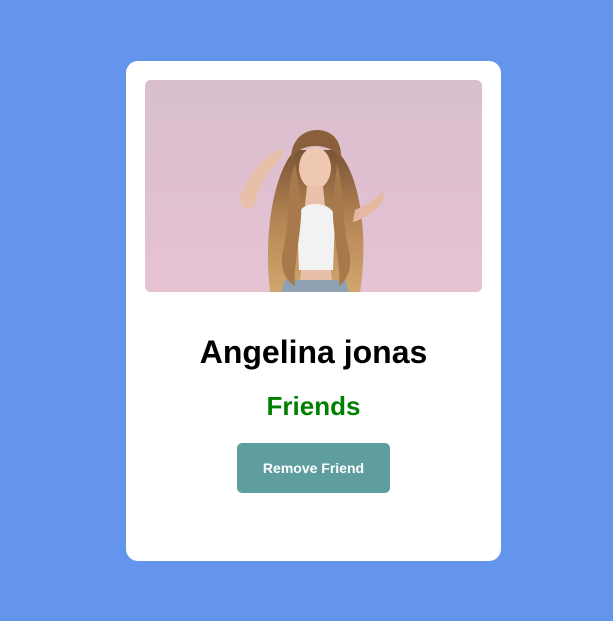 Image resolution: width=613 pixels, height=621 pixels. I want to click on profile-name: Angelina jonas, so click(313, 352).